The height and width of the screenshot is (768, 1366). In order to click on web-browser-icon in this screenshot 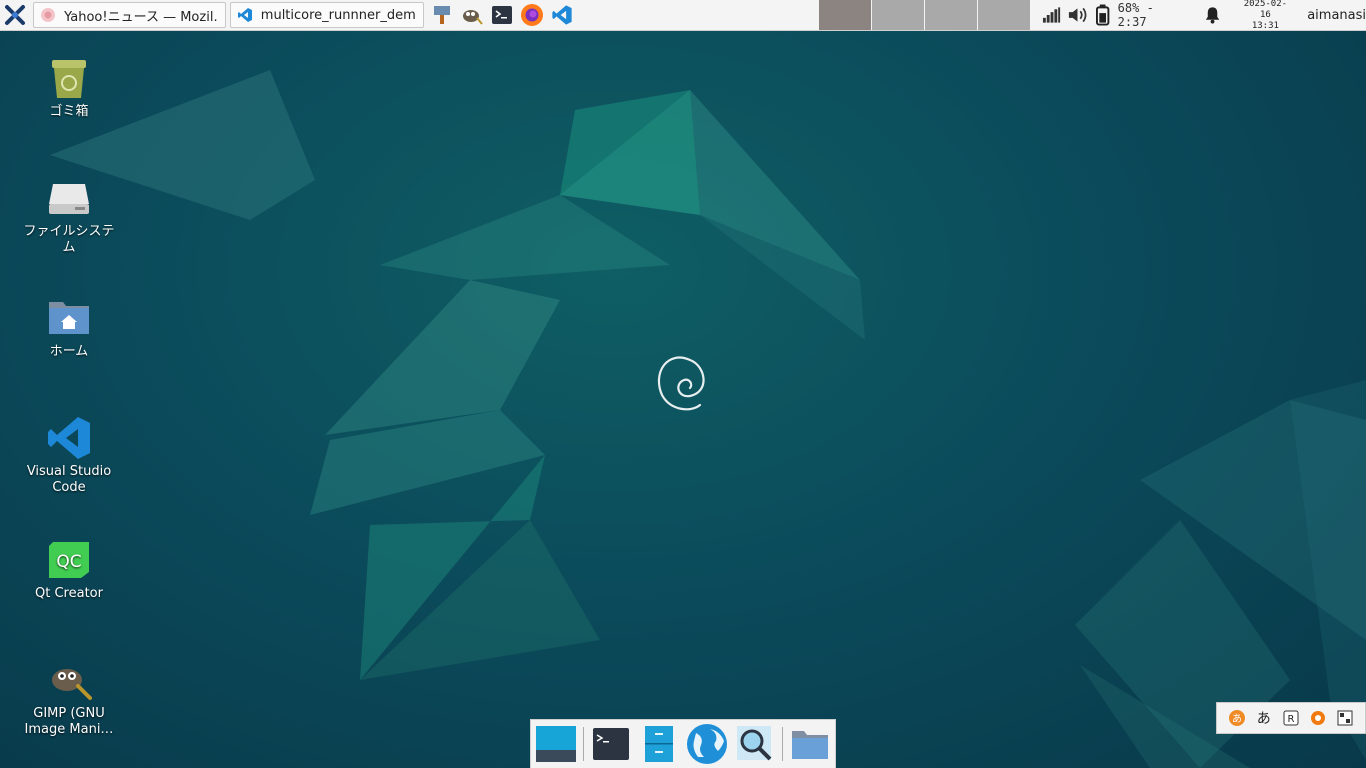, I will do `click(707, 744)`.